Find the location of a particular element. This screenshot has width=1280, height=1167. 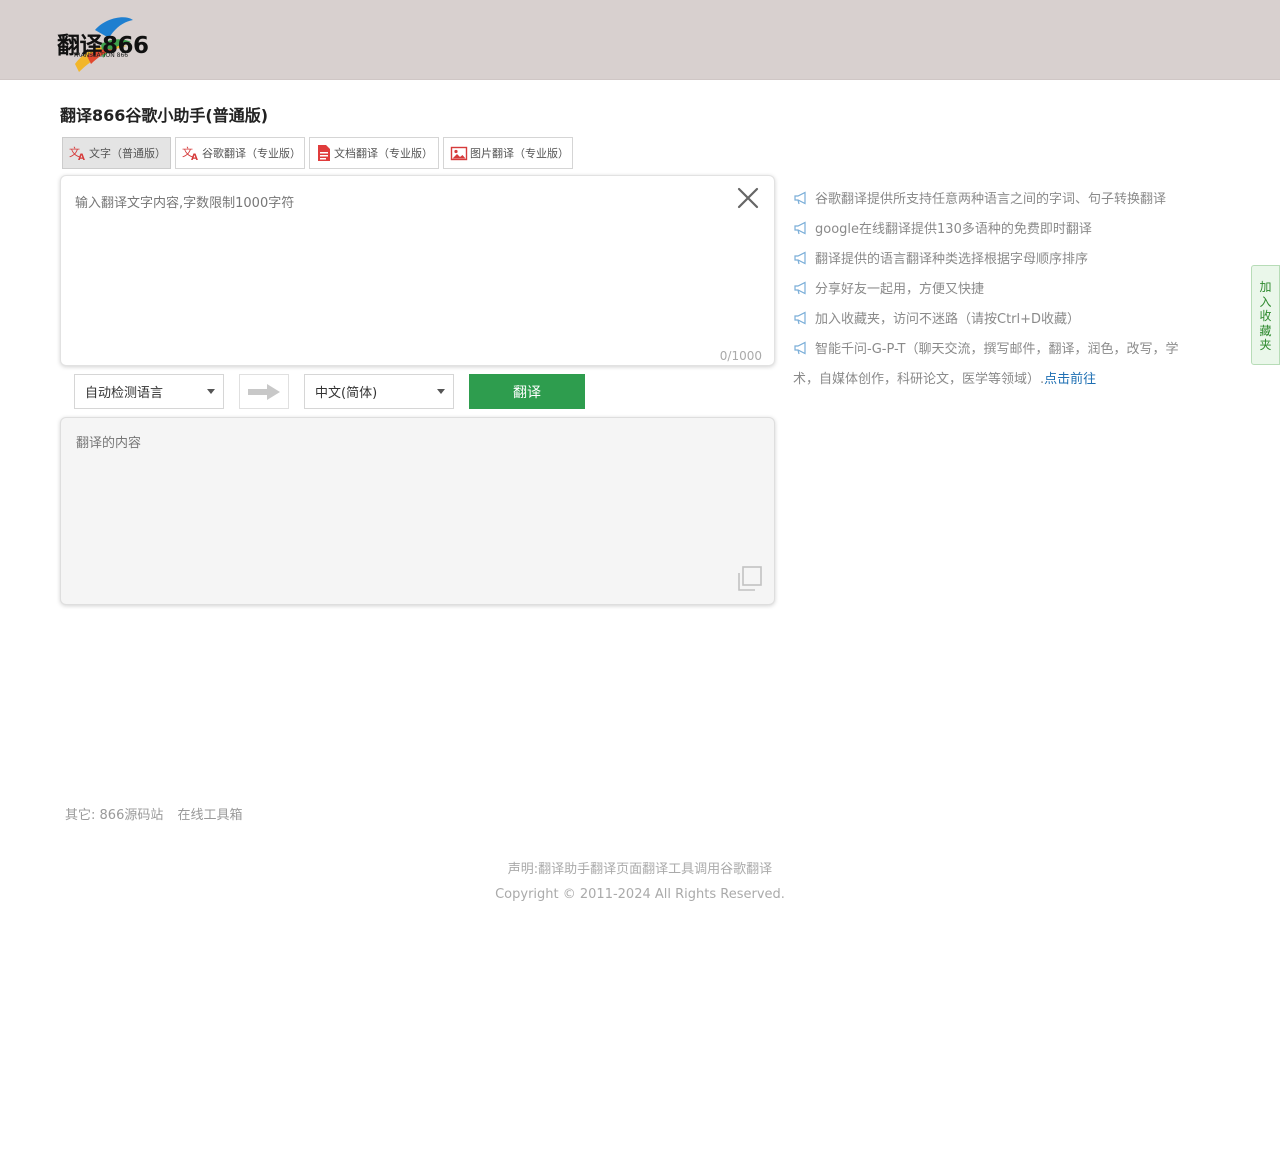

tab-text-basic: 文 A 文字（普通版） is located at coordinates (116, 153).